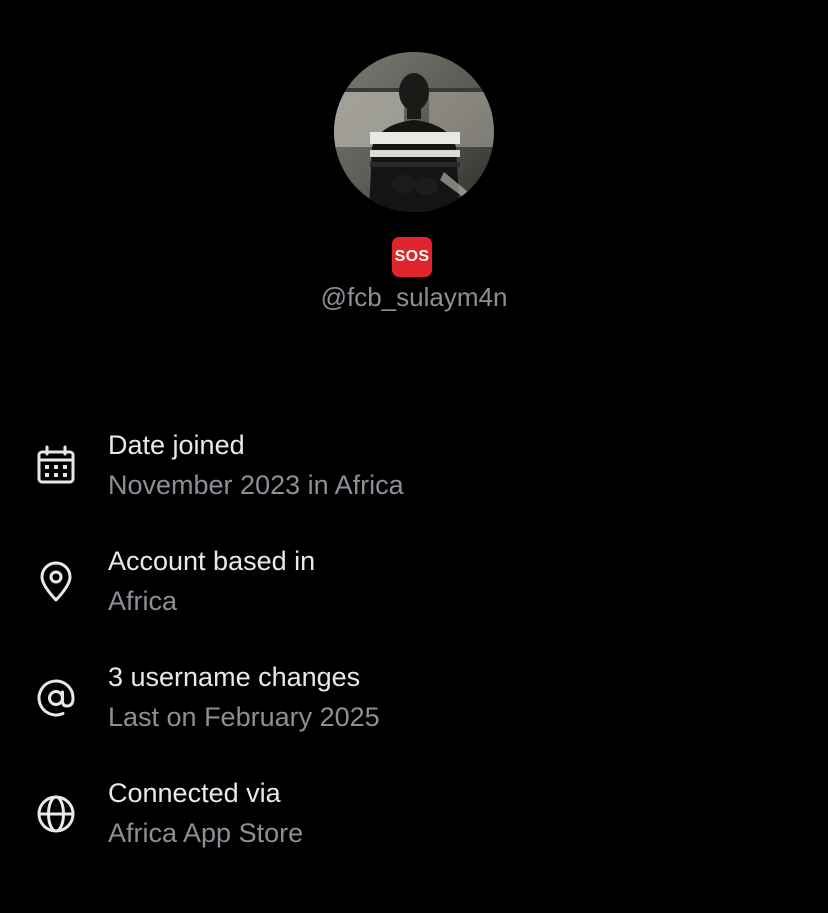  Describe the element at coordinates (56, 581) in the screenshot. I see `location-pin-icon` at that location.